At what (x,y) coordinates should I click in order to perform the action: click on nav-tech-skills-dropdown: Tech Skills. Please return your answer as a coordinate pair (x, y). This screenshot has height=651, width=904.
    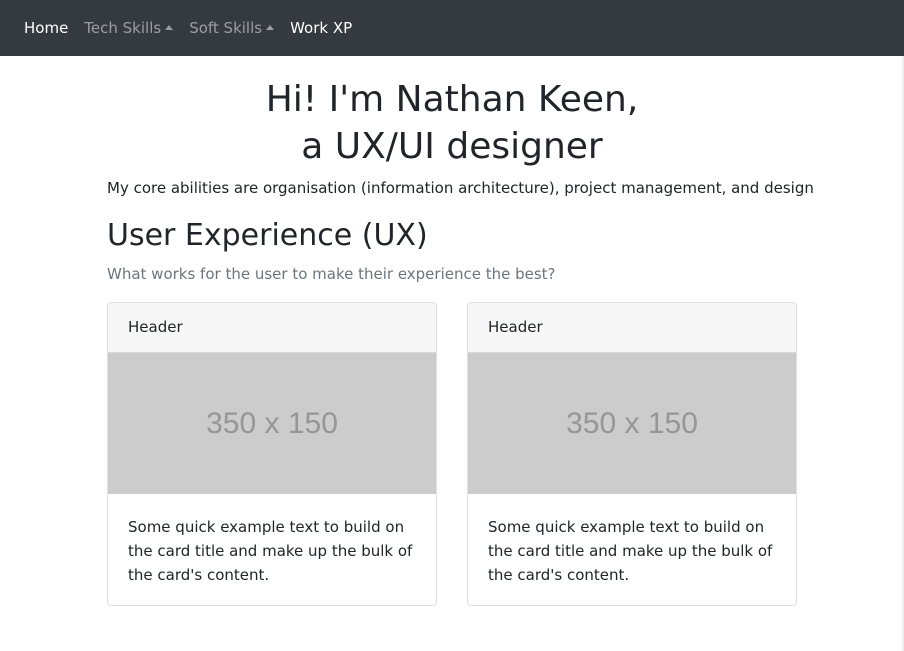
    Looking at the image, I should click on (129, 28).